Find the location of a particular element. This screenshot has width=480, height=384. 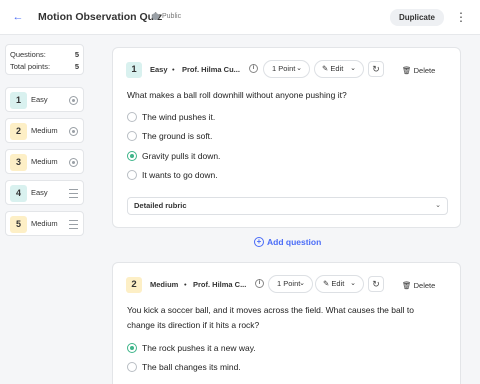

option-text: It wants to go down. is located at coordinates (180, 175).